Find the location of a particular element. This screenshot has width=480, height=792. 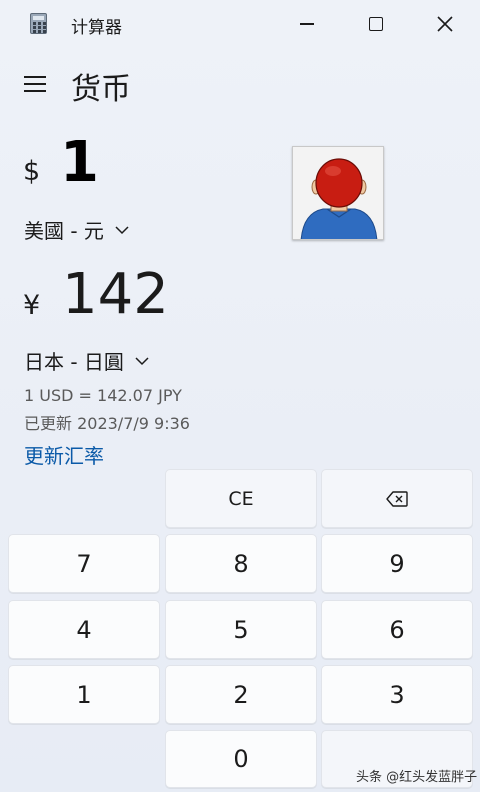

title-bar: 计算器 is located at coordinates (240, 24).